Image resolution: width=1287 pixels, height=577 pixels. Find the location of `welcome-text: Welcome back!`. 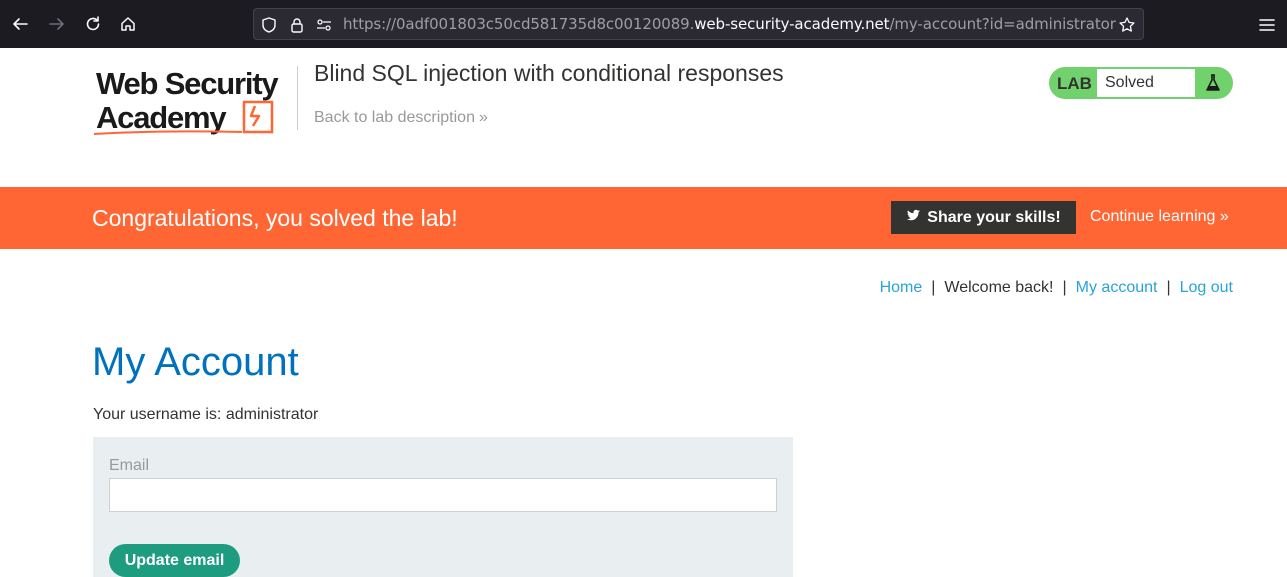

welcome-text: Welcome back! is located at coordinates (999, 287).